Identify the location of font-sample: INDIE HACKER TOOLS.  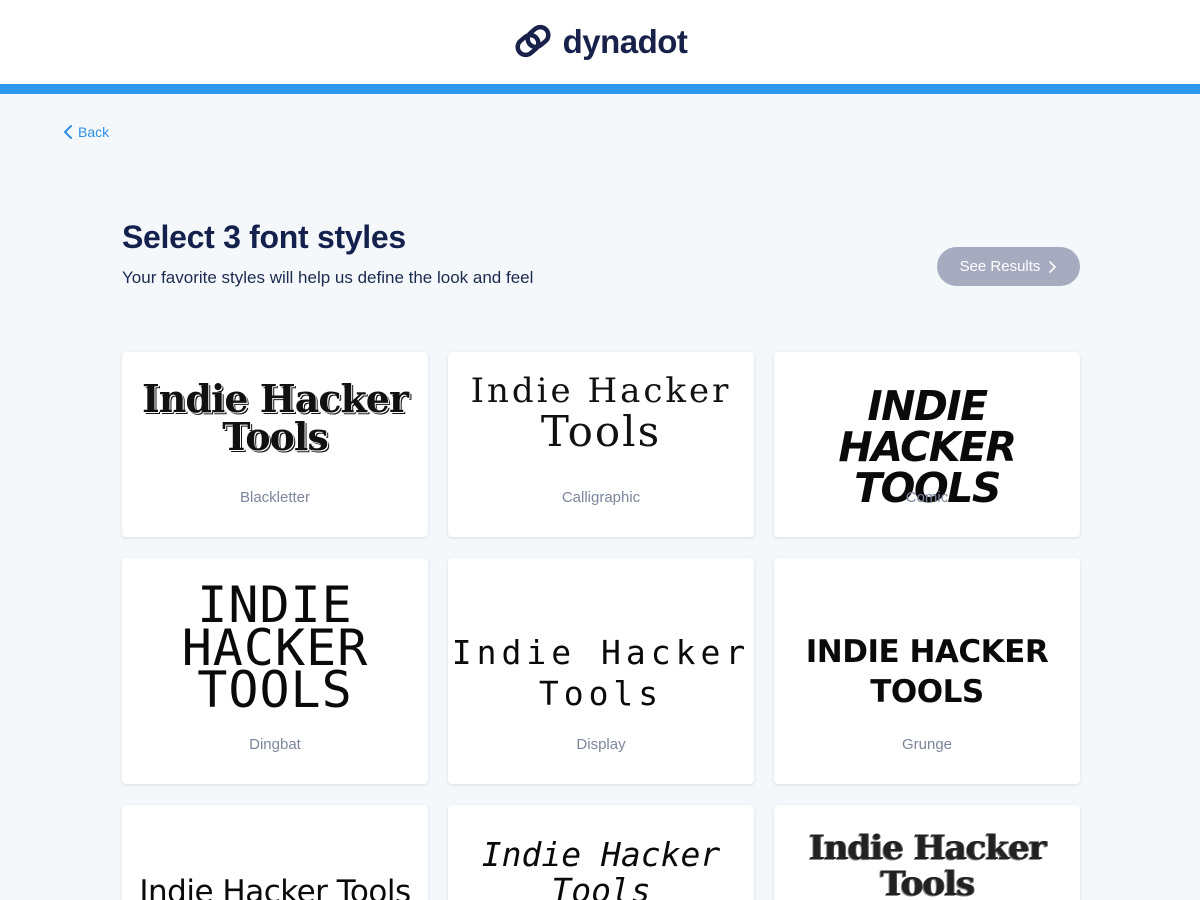
(275, 647).